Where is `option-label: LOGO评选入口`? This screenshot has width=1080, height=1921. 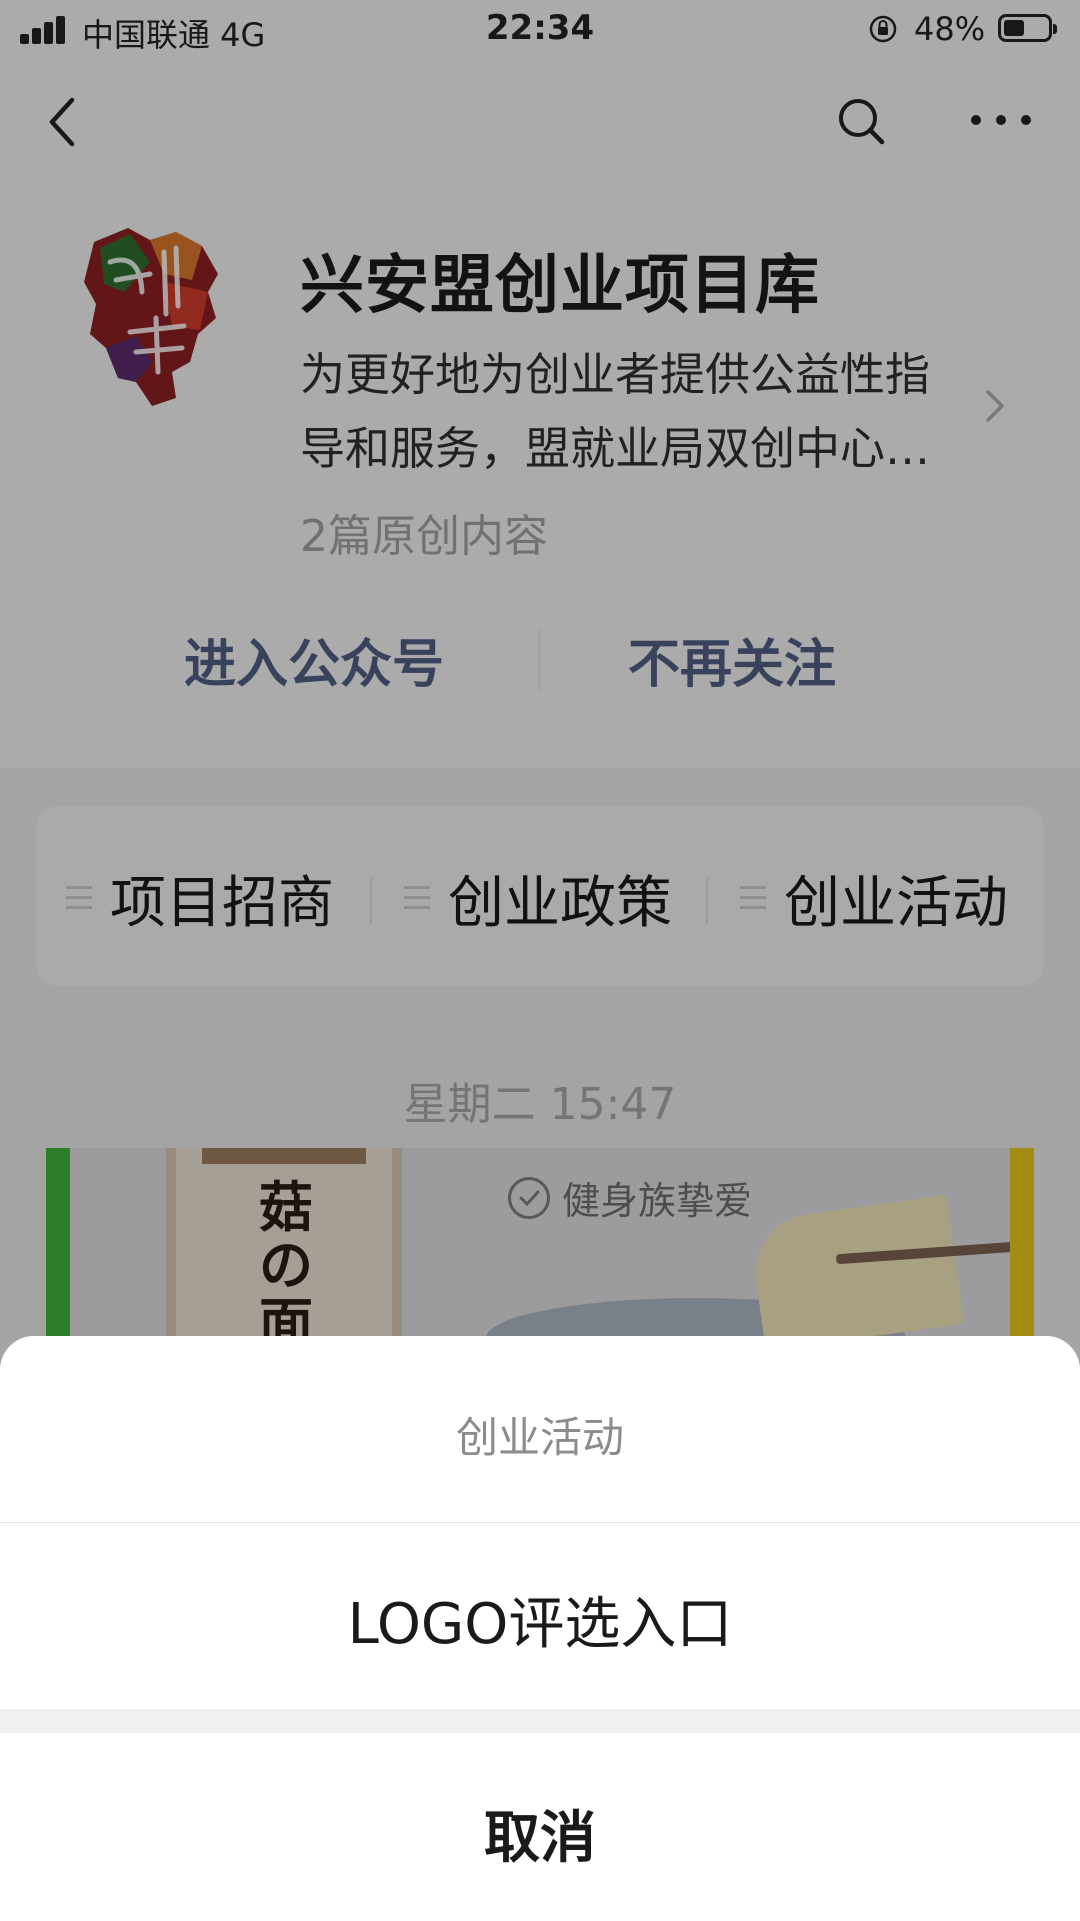 option-label: LOGO评选入口 is located at coordinates (540, 1624).